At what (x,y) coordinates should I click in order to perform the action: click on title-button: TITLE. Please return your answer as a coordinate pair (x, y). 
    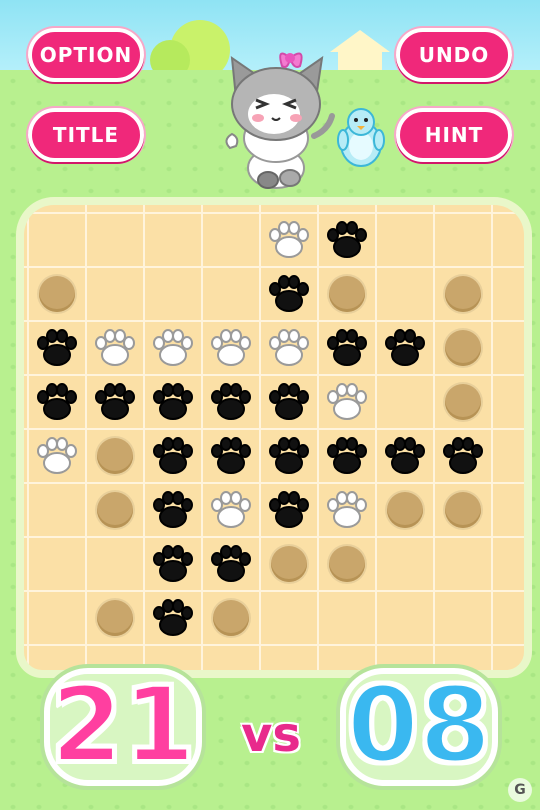
    Looking at the image, I should click on (86, 135).